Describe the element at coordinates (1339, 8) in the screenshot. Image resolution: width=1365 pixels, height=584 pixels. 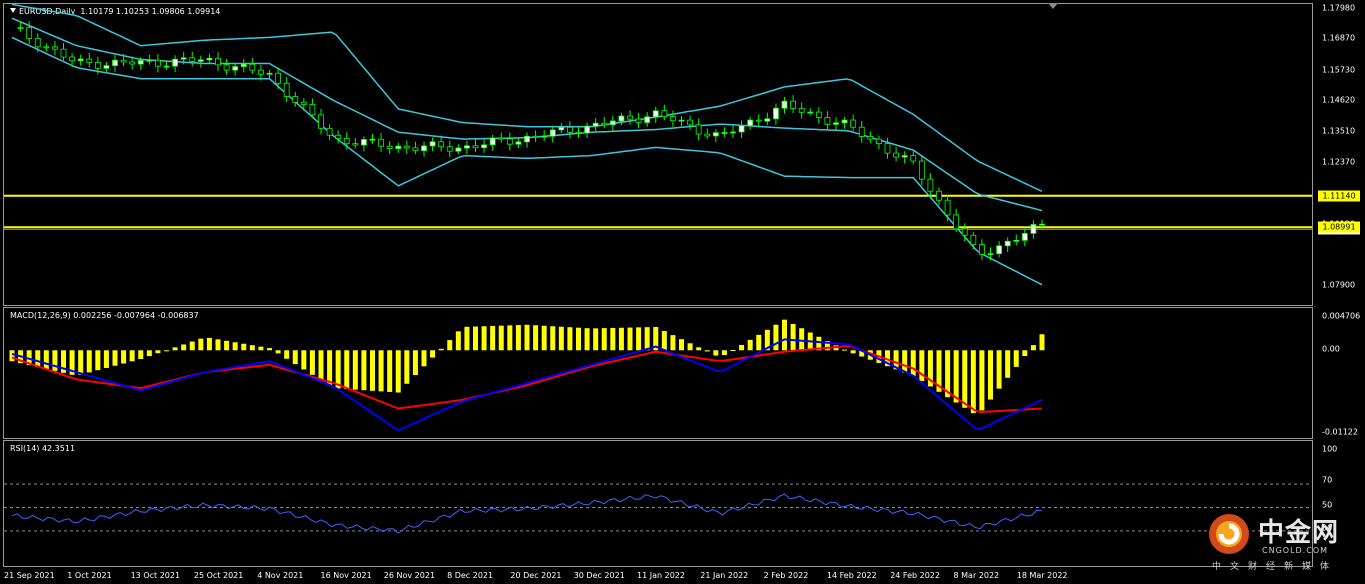
I see `price-tick: 1.17980` at that location.